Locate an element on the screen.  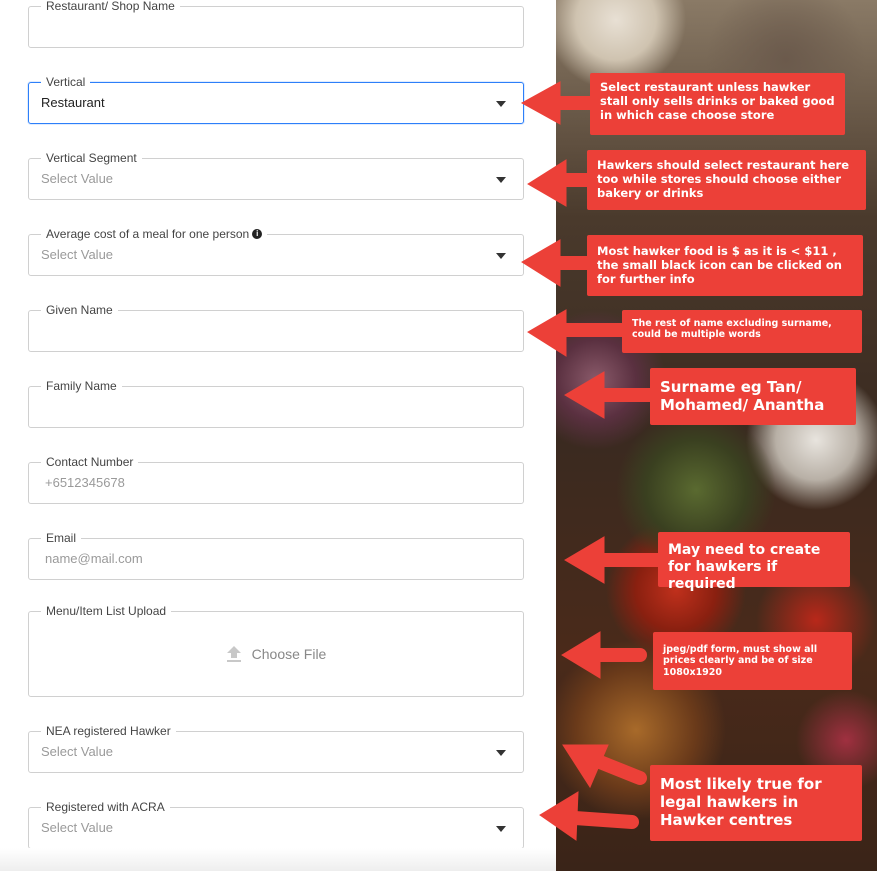
nea-hawker-select: NEA registered Hawker Select Value is located at coordinates (276, 748).